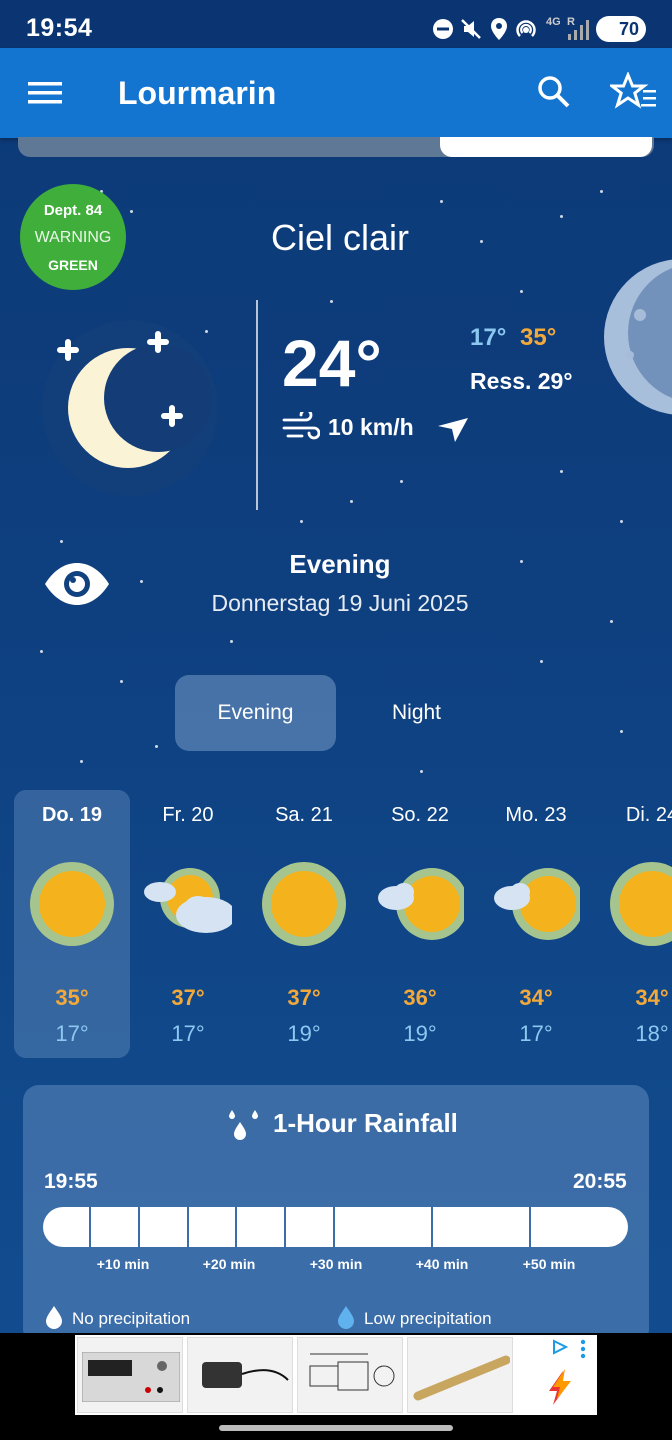  I want to click on day-label: Di. 24, so click(648, 815).